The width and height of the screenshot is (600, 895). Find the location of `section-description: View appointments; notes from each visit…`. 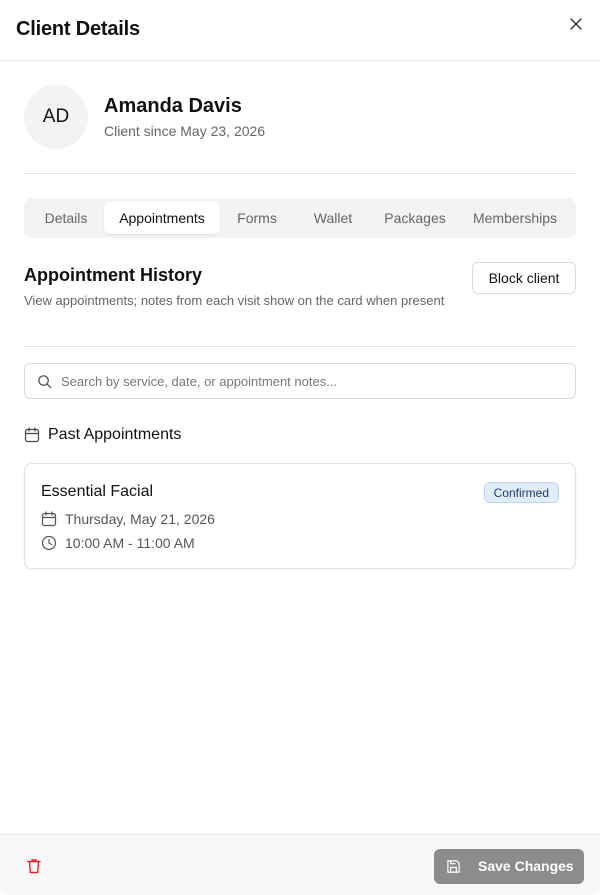

section-description: View appointments; notes from each visit… is located at coordinates (234, 300).